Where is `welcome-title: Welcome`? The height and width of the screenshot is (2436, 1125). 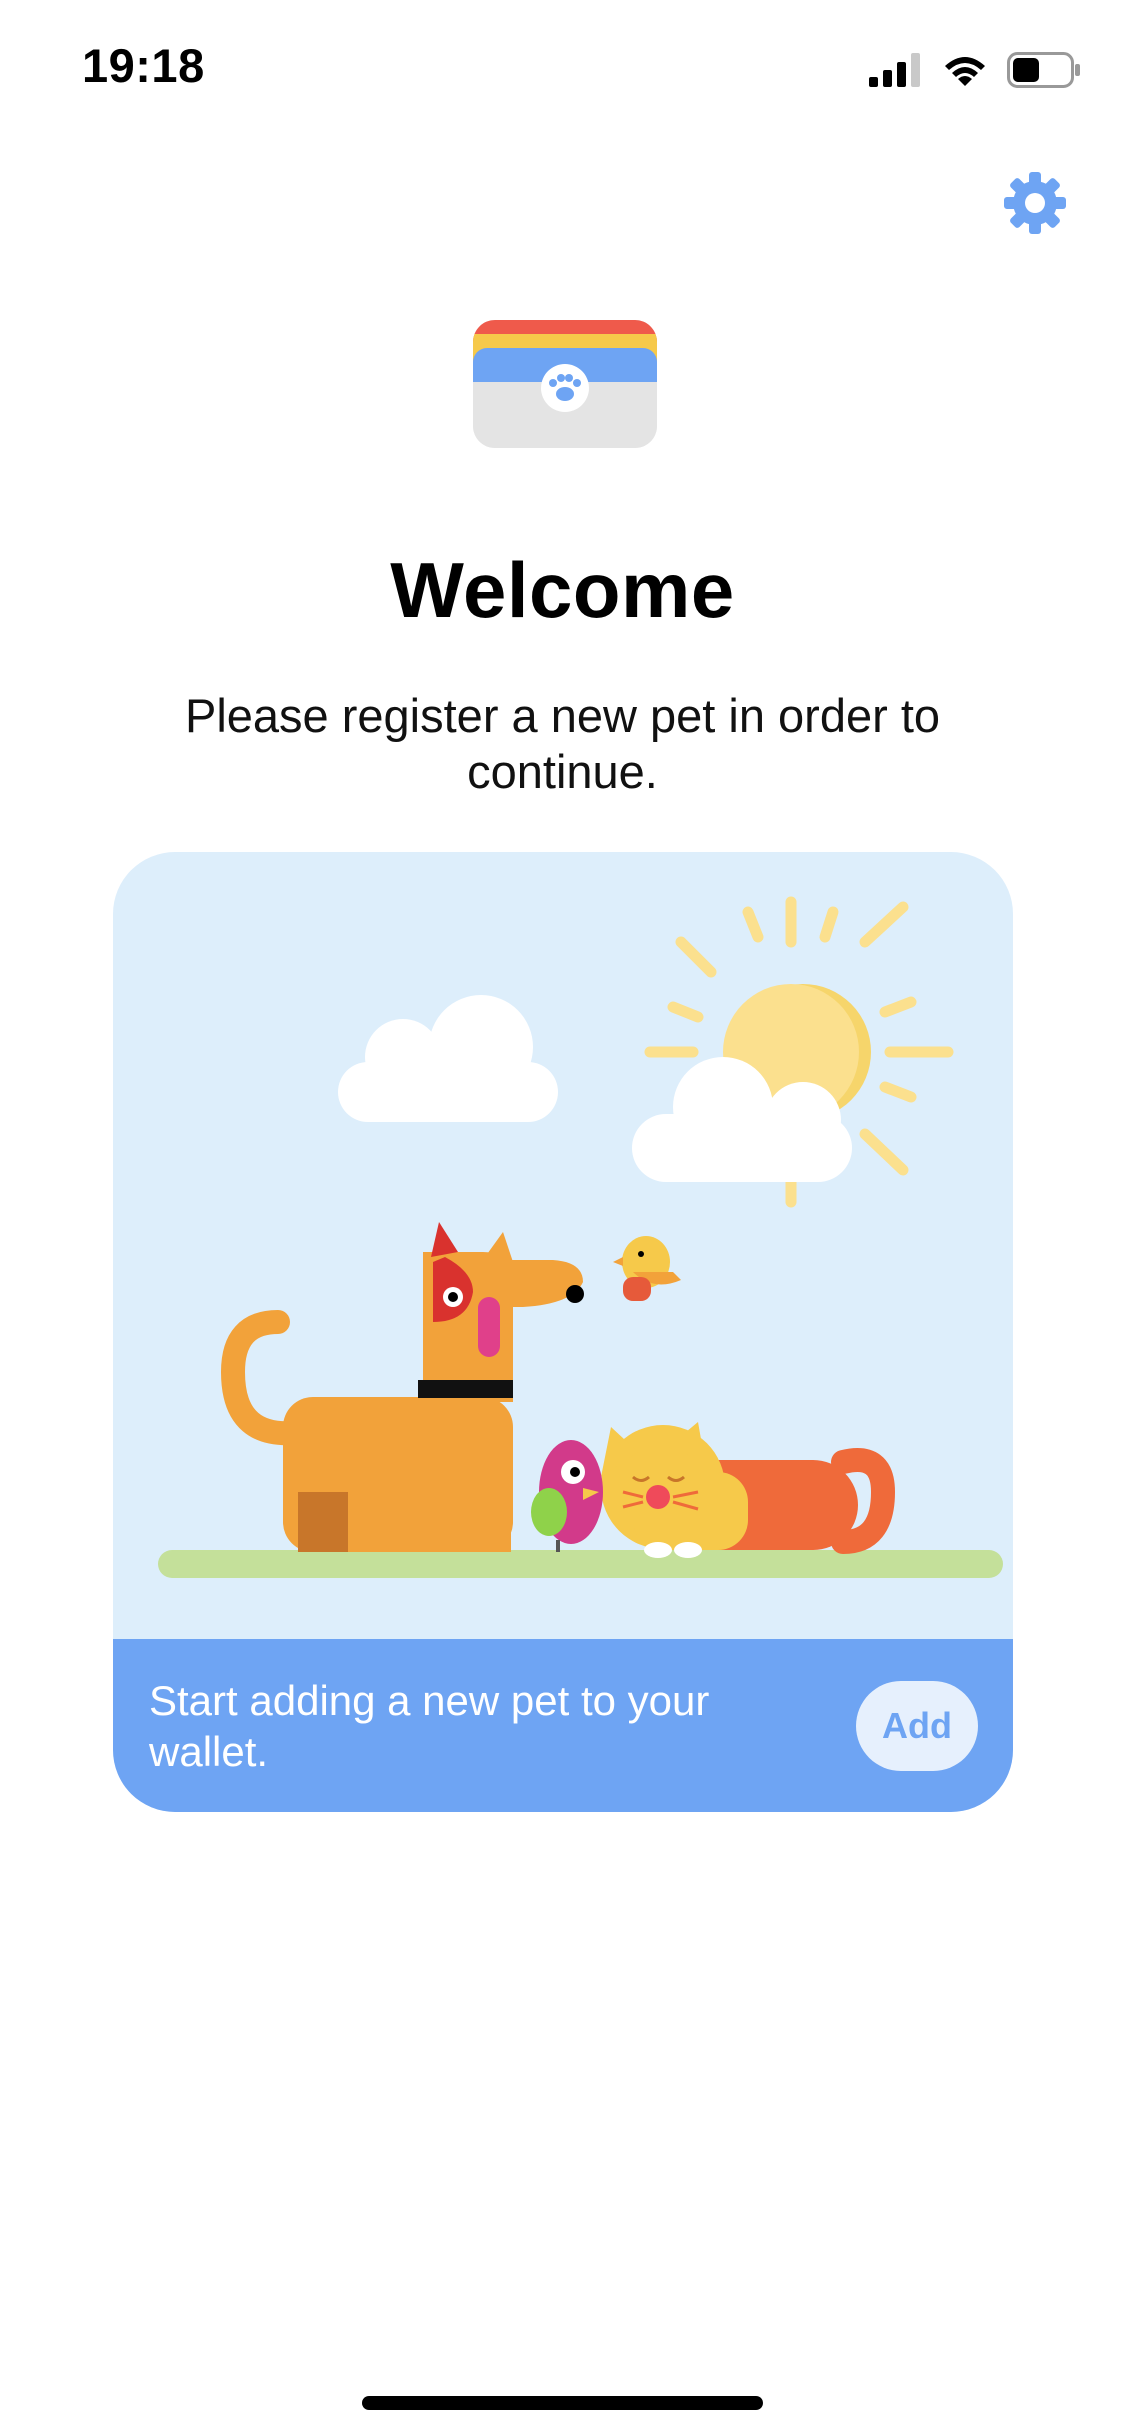
welcome-title: Welcome is located at coordinates (562, 590).